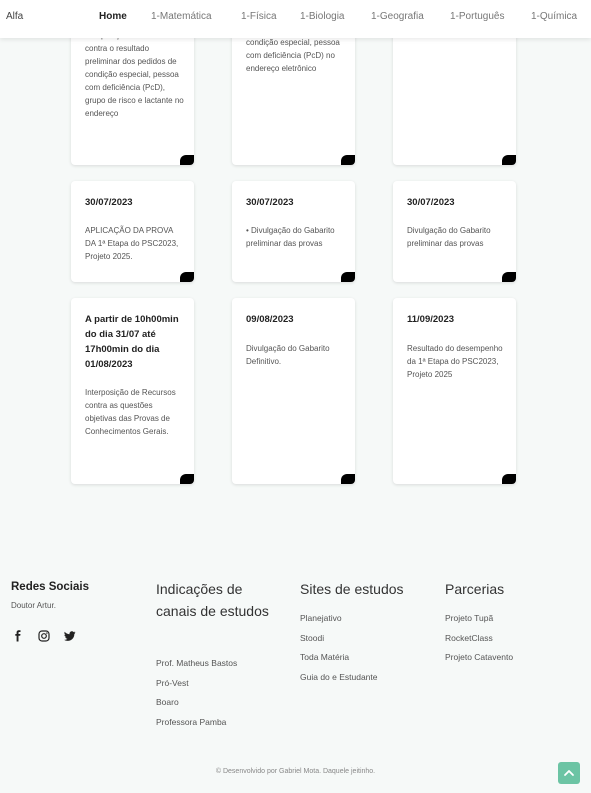  Describe the element at coordinates (113, 16) in the screenshot. I see `nav-home: Home` at that location.